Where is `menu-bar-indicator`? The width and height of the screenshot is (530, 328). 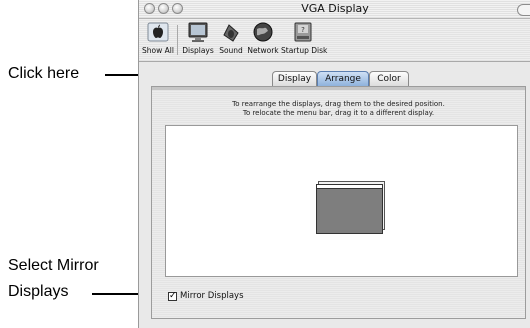
menu-bar-indicator is located at coordinates (349, 187).